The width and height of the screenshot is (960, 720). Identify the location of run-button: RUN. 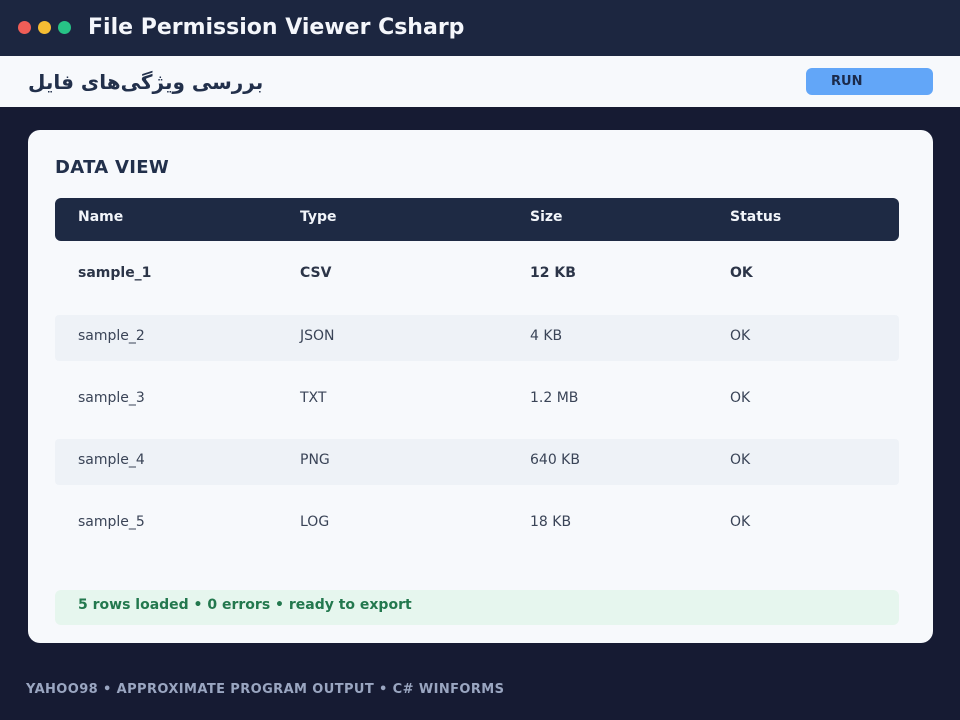
(869, 81).